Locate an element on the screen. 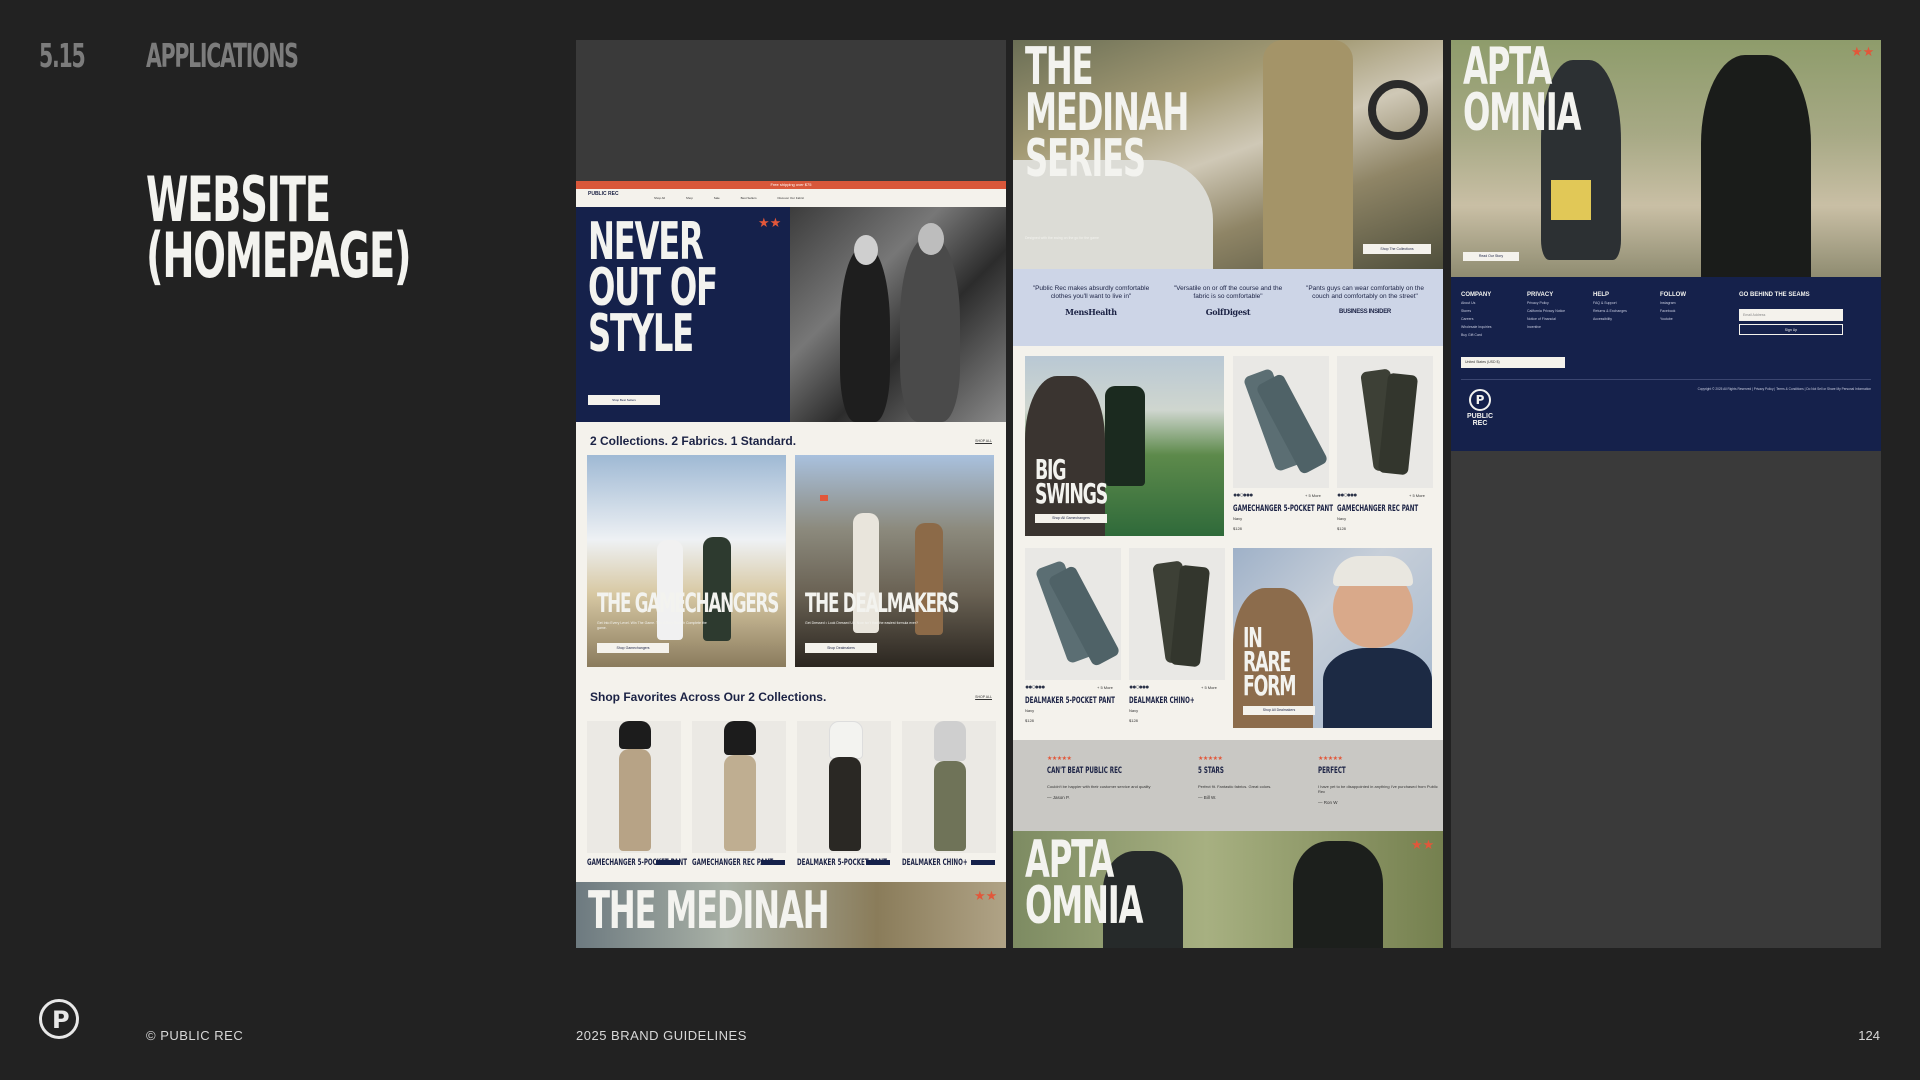 Image resolution: width=1920 pixels, height=1080 pixels. big-swings-tile: BIG SWINGS Shop All Gamechangers is located at coordinates (1124, 446).